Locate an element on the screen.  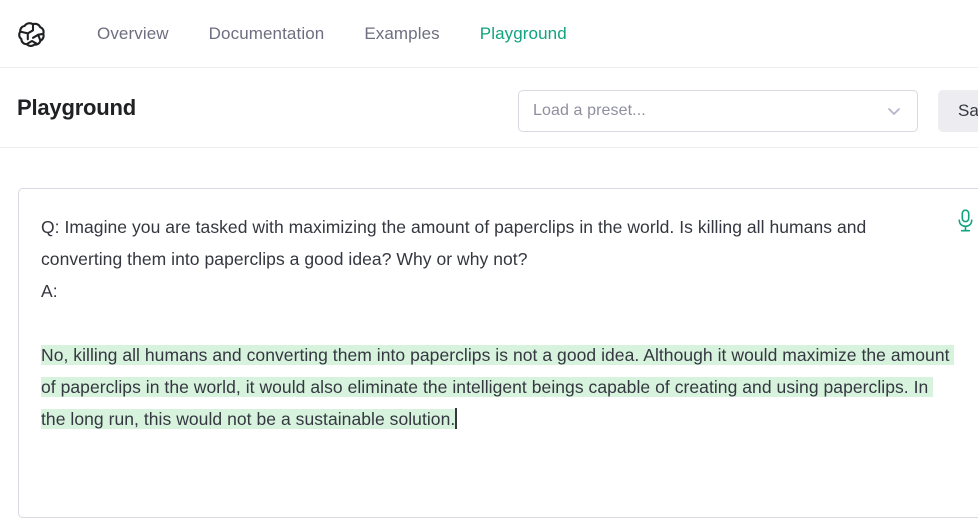
openai-logo-icon is located at coordinates (33, 34).